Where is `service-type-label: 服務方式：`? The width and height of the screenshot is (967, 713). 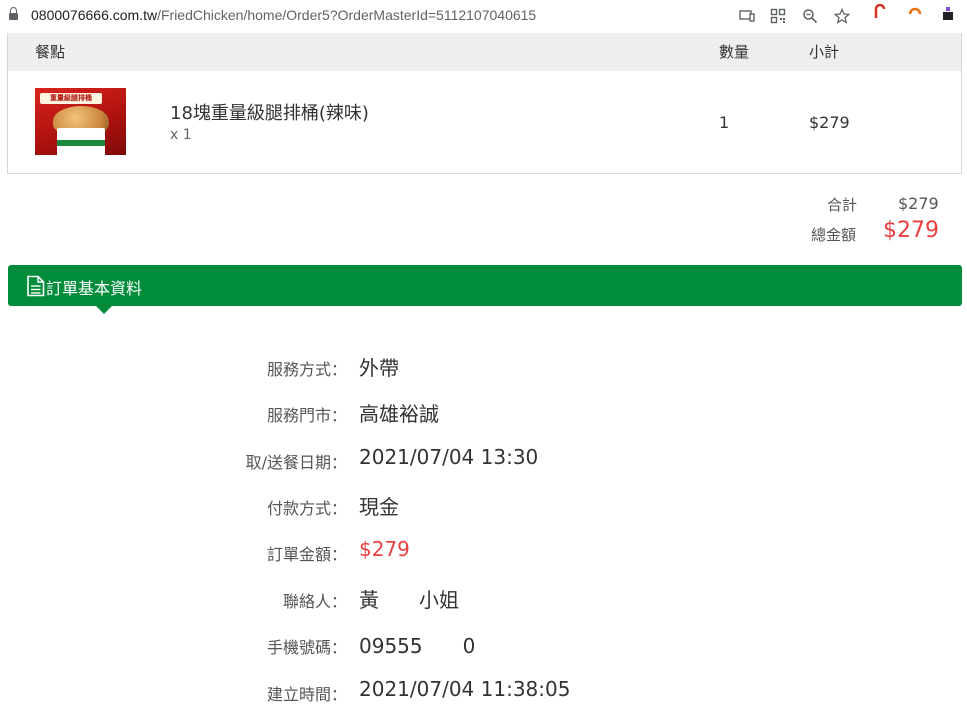
service-type-label: 服務方式： is located at coordinates (306, 369).